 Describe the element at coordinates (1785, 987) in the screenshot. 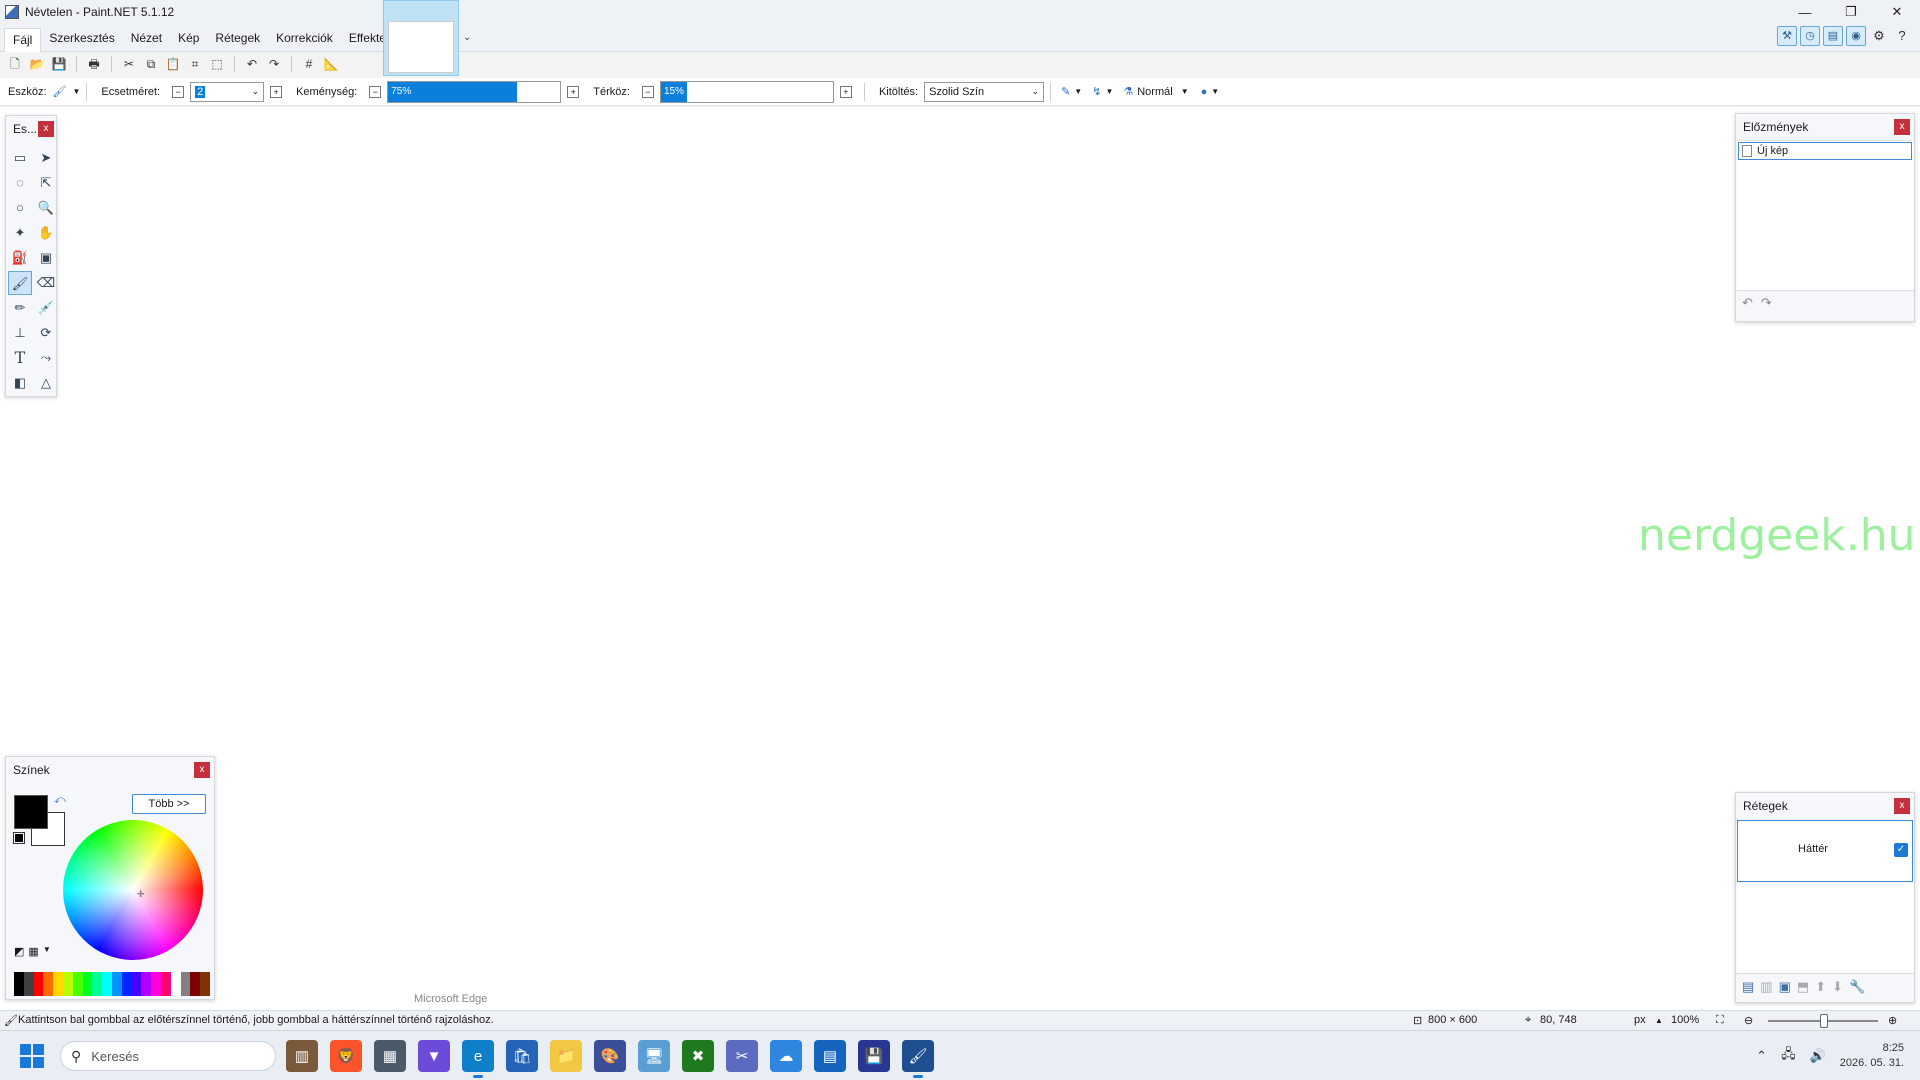

I see `duplicate-layer-icon: ▣` at that location.